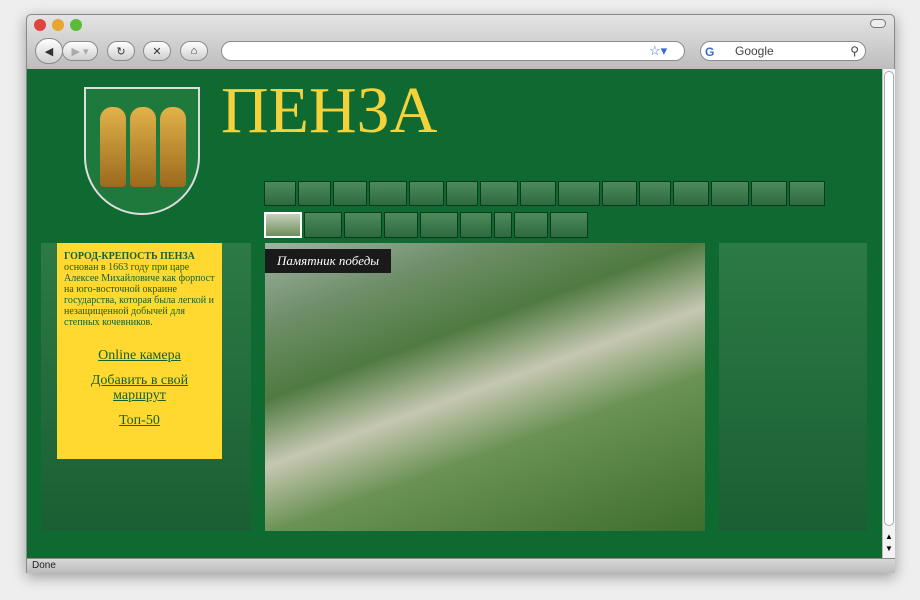 Image resolution: width=920 pixels, height=600 pixels. Describe the element at coordinates (889, 548) in the screenshot. I see `scroll-down-icon: ▼` at that location.